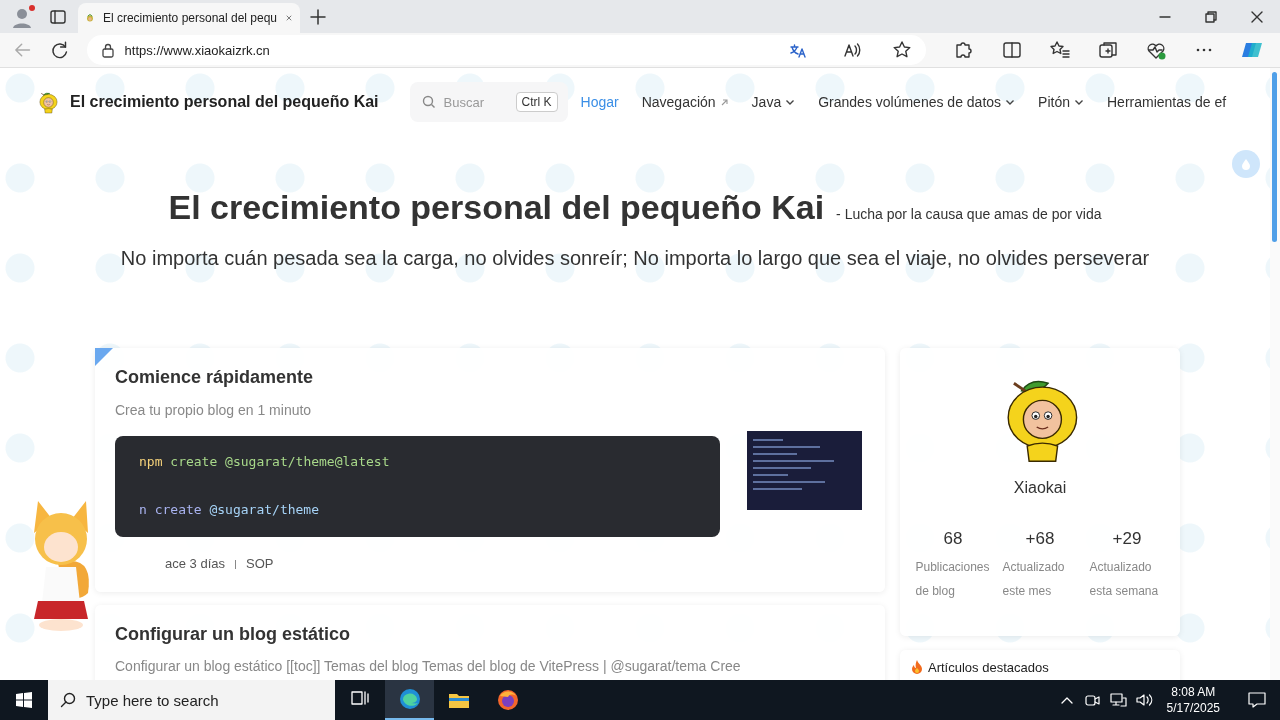  I want to click on corner-mark, so click(104, 357).